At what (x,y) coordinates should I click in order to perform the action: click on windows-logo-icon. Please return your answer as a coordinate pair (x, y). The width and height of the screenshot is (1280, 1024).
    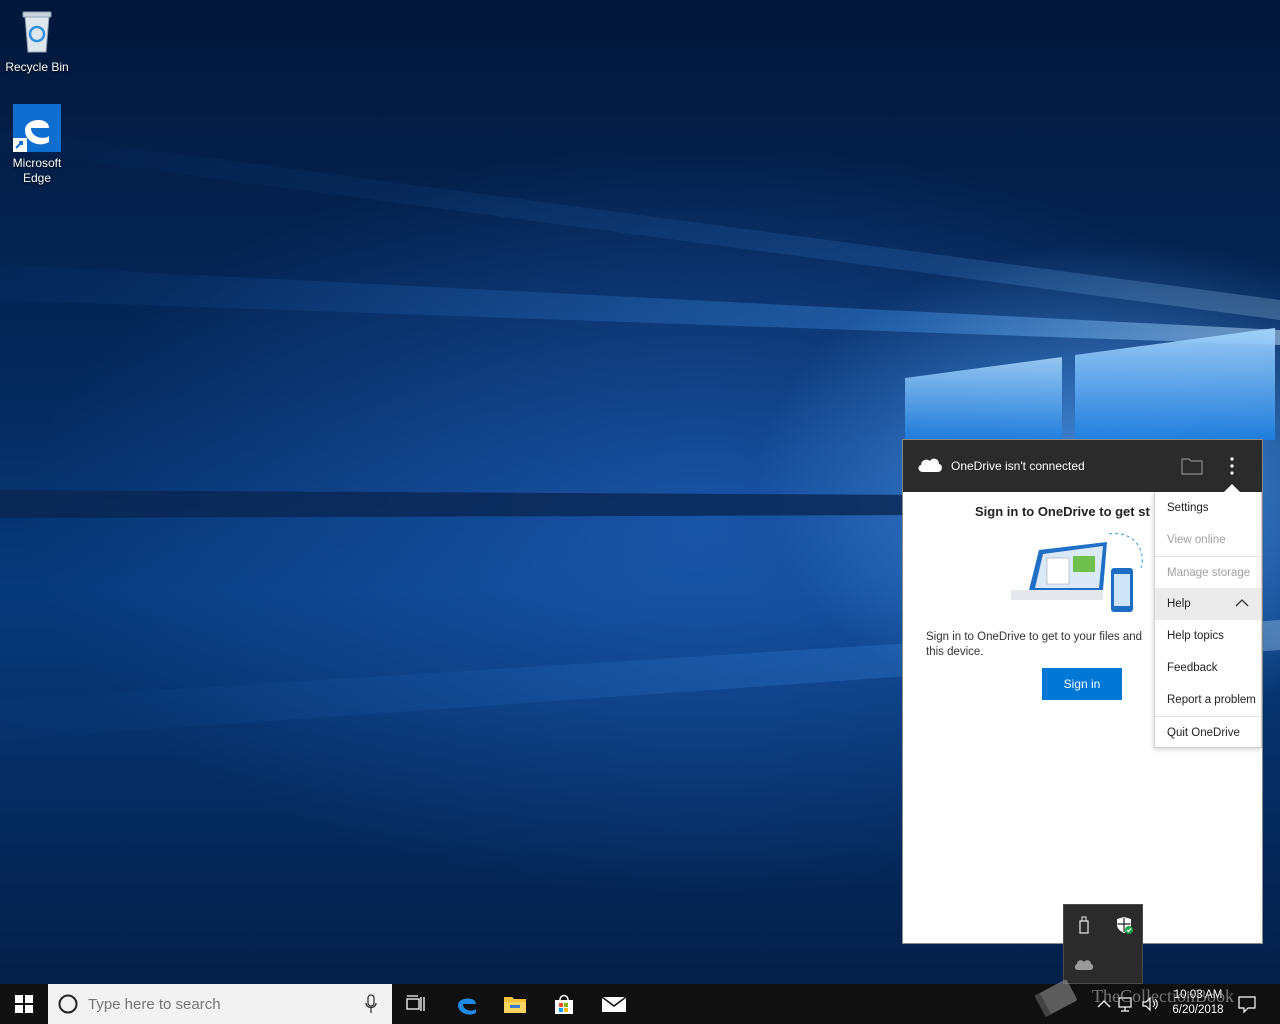
    Looking at the image, I should click on (24, 1004).